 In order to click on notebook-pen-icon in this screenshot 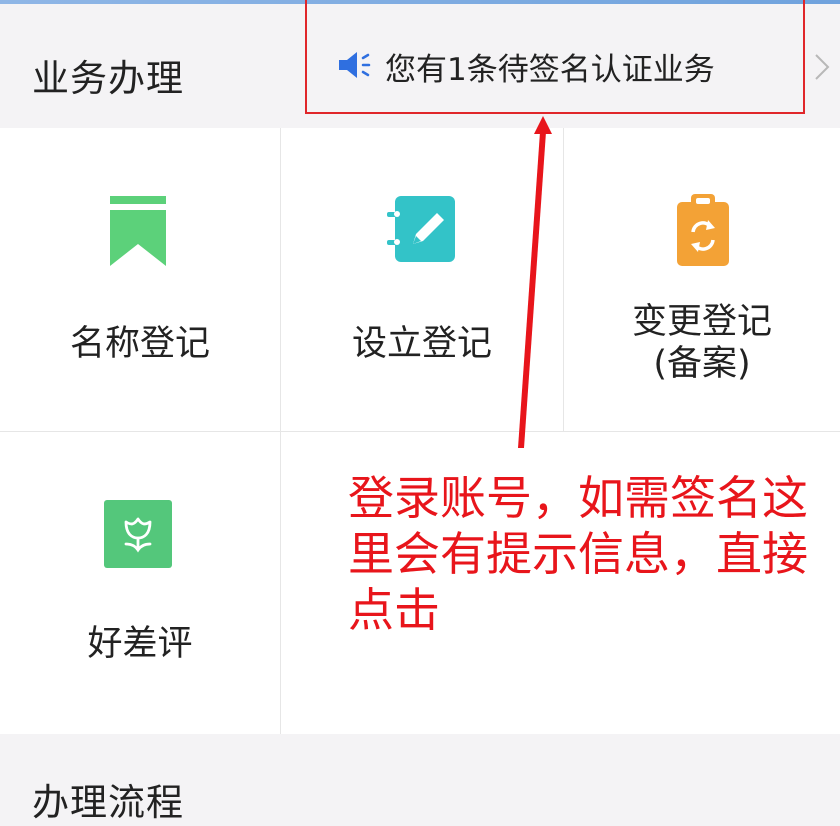, I will do `click(421, 229)`.